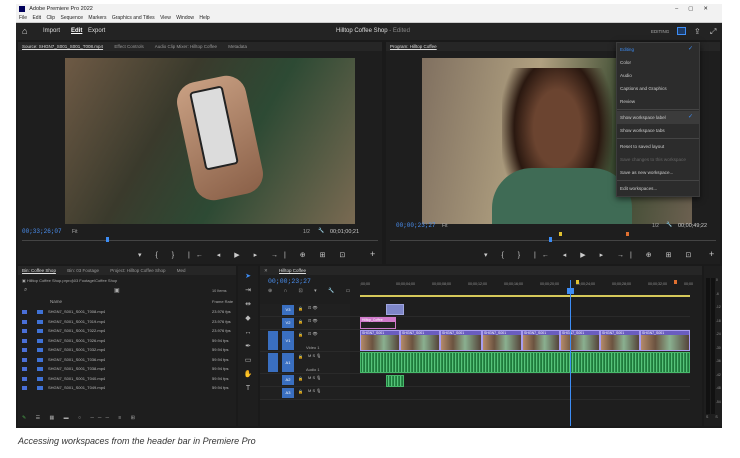 The width and height of the screenshot is (740, 458). I want to click on show-workspace-tabs-item: Show workspace tabs, so click(658, 130).